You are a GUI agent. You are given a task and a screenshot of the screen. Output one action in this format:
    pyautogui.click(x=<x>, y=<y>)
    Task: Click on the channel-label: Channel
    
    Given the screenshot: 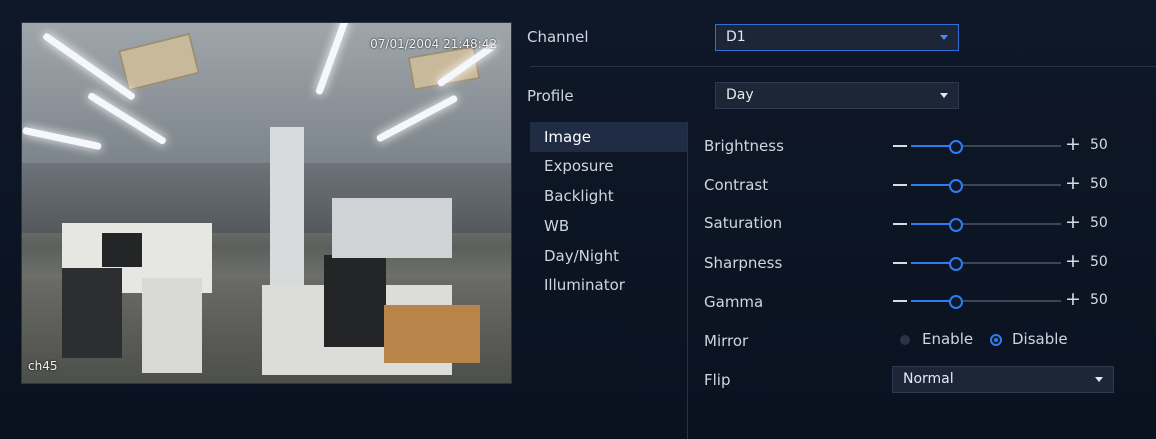 What is the action you would take?
    pyautogui.click(x=558, y=37)
    